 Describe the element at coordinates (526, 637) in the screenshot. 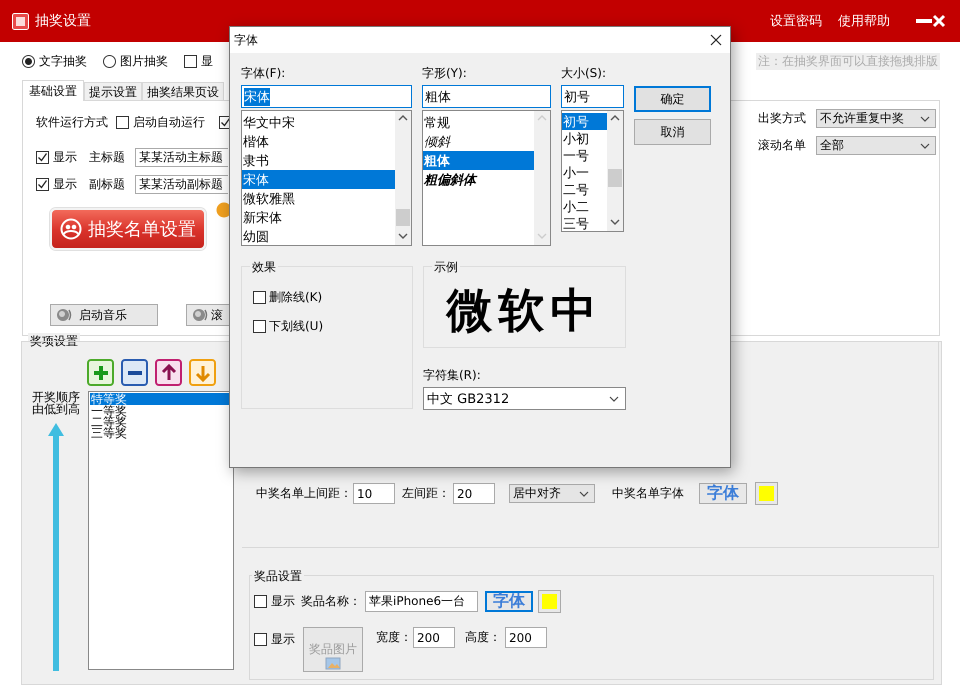

I see `height-field: 200` at that location.